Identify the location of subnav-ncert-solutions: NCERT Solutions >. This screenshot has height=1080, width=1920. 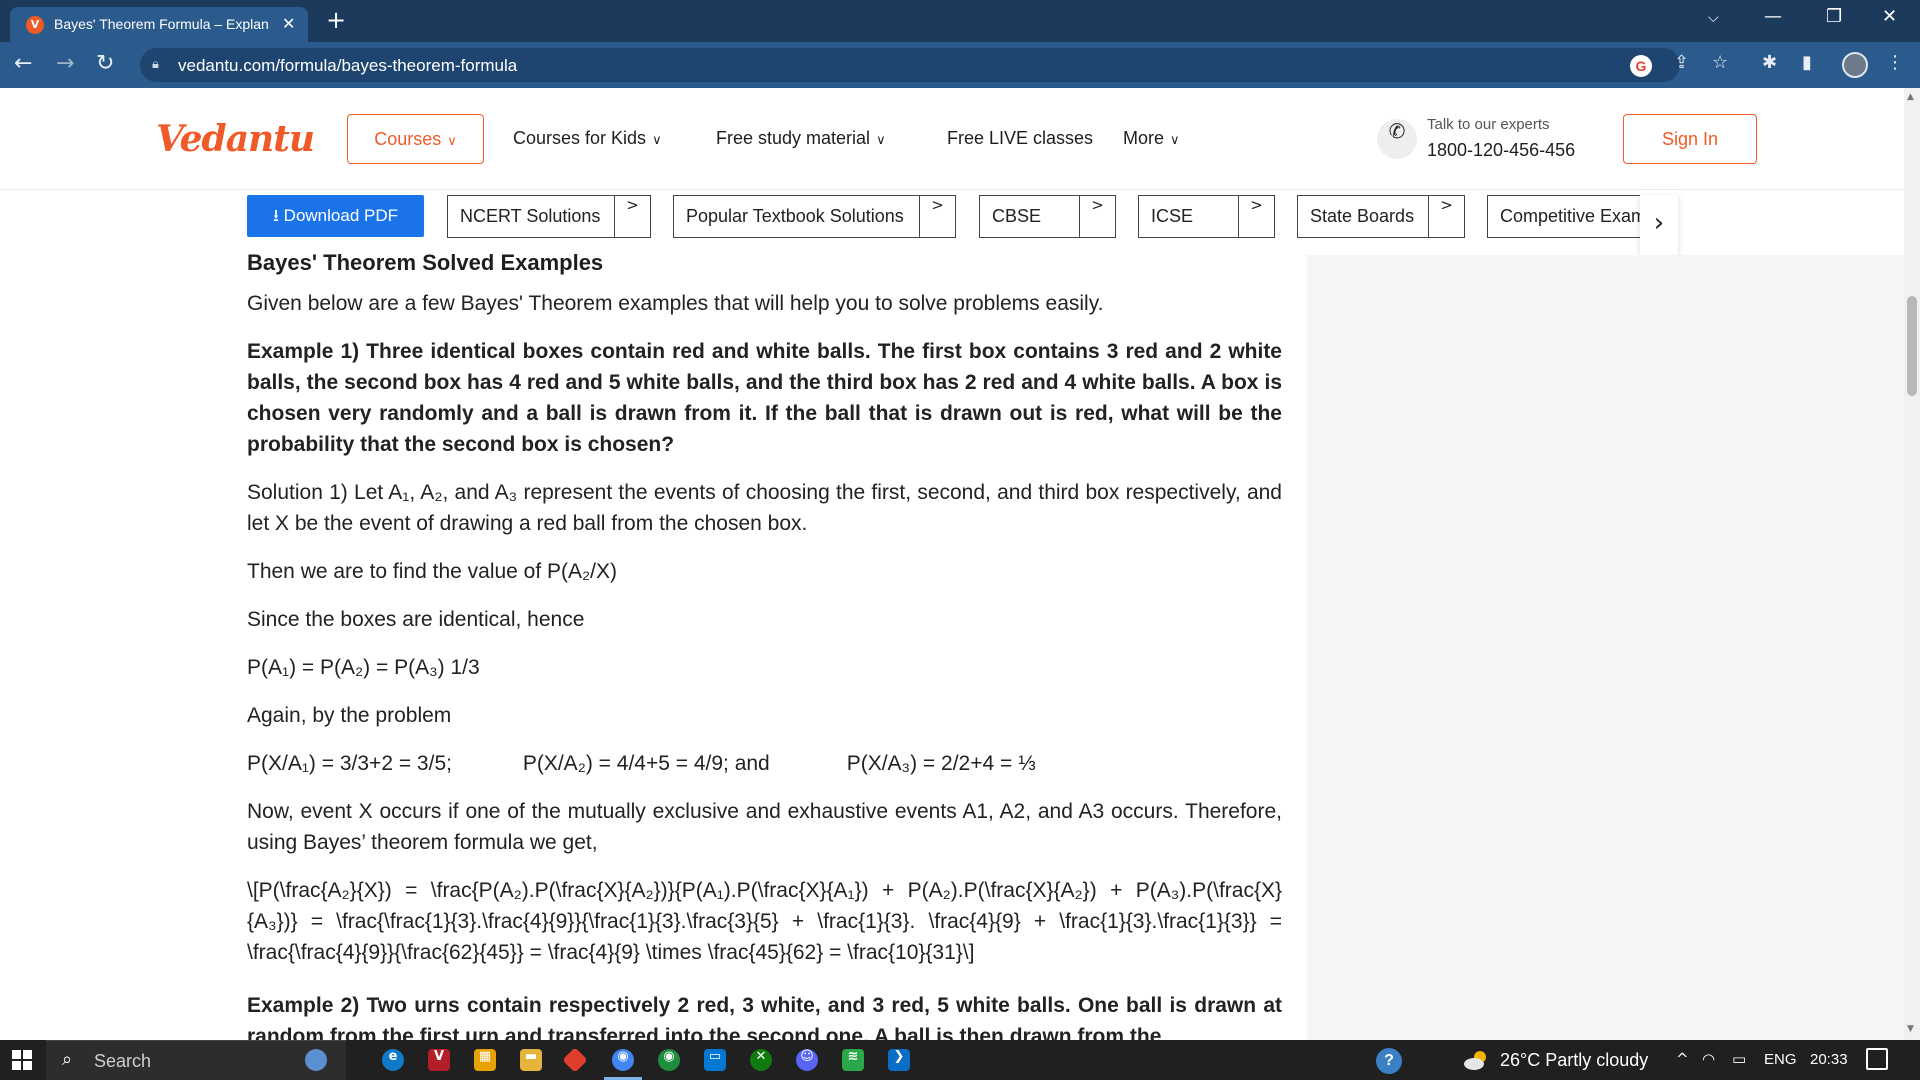
(549, 216).